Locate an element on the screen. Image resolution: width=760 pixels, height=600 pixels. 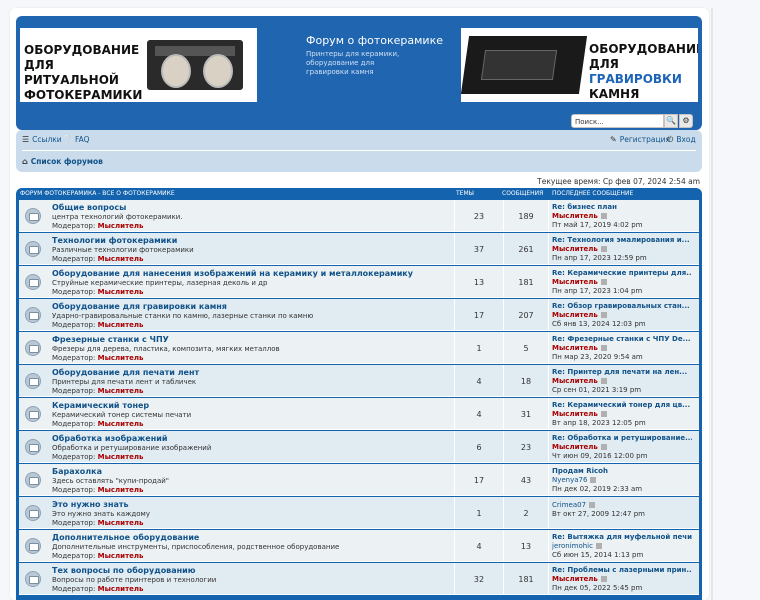
forum-title-link: Дополнительное оборудование is located at coordinates (125, 537).